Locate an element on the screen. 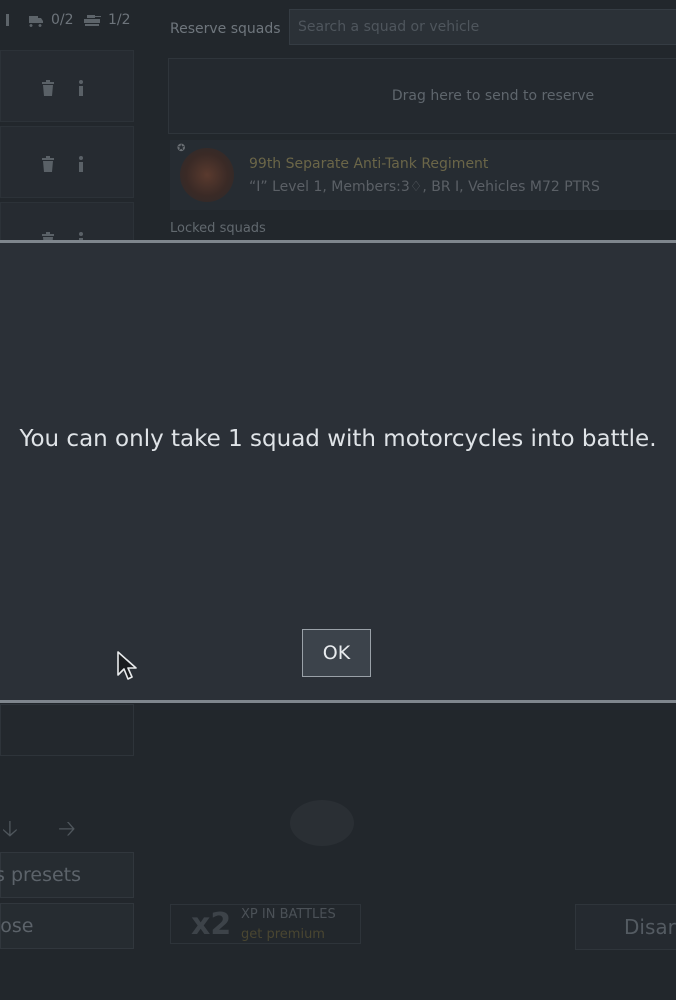 The height and width of the screenshot is (1000, 676). reserve-squads-label: Reserve squads is located at coordinates (225, 29).